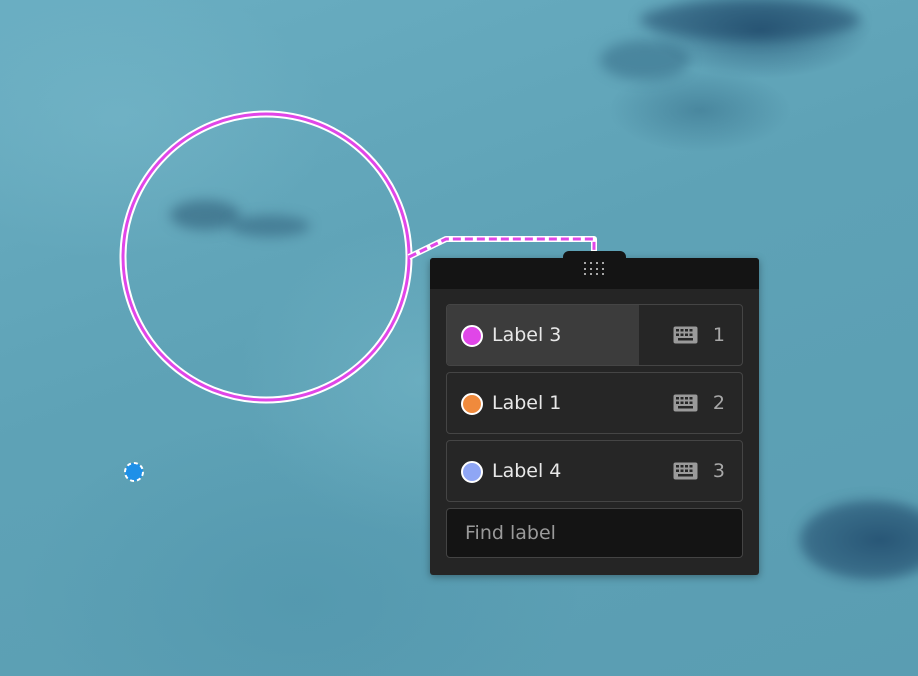 This screenshot has width=918, height=676. What do you see at coordinates (527, 471) in the screenshot?
I see `label-name: Label 4` at bounding box center [527, 471].